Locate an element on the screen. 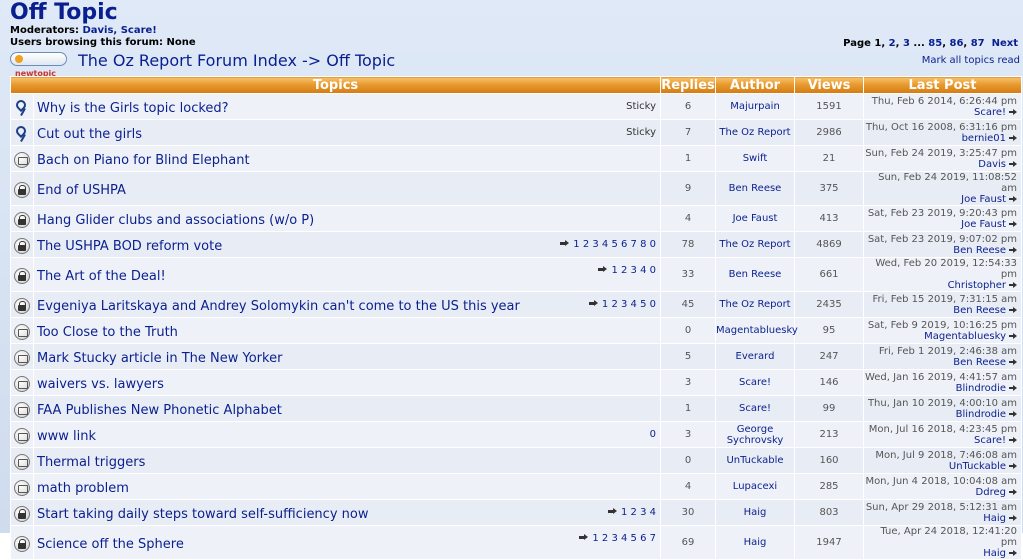  last-post-user-link: Davis is located at coordinates (992, 164).